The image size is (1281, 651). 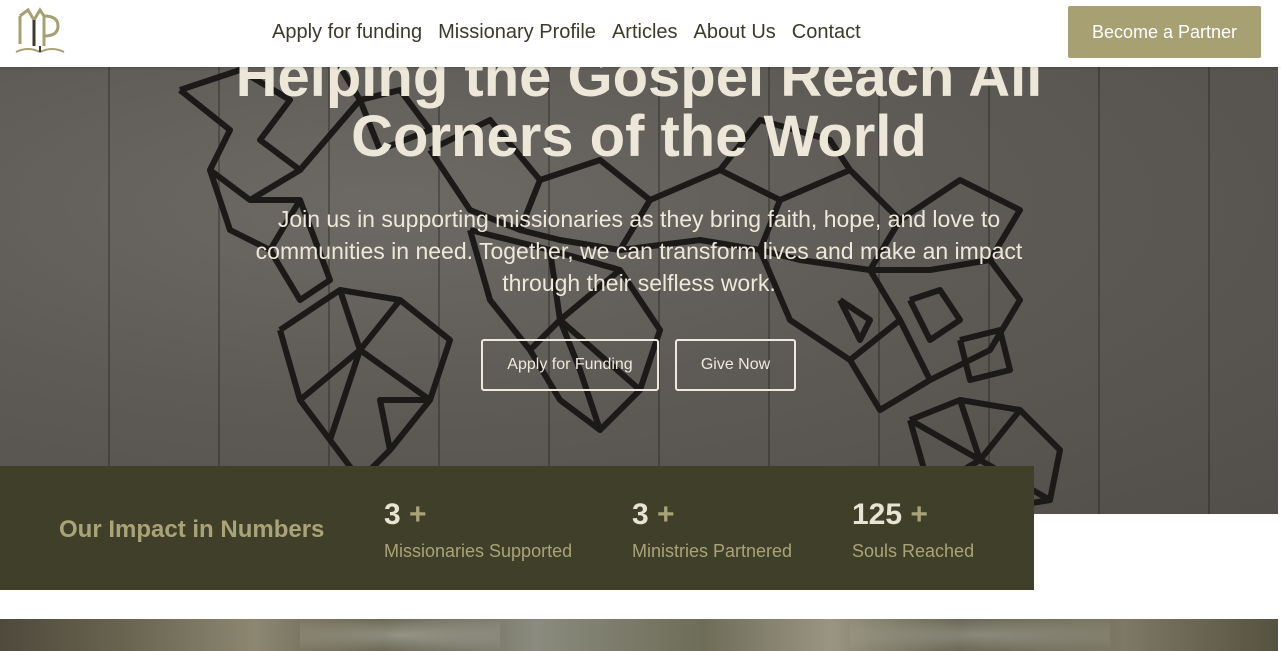 I want to click on give-now-button: Give Now, so click(x=735, y=365).